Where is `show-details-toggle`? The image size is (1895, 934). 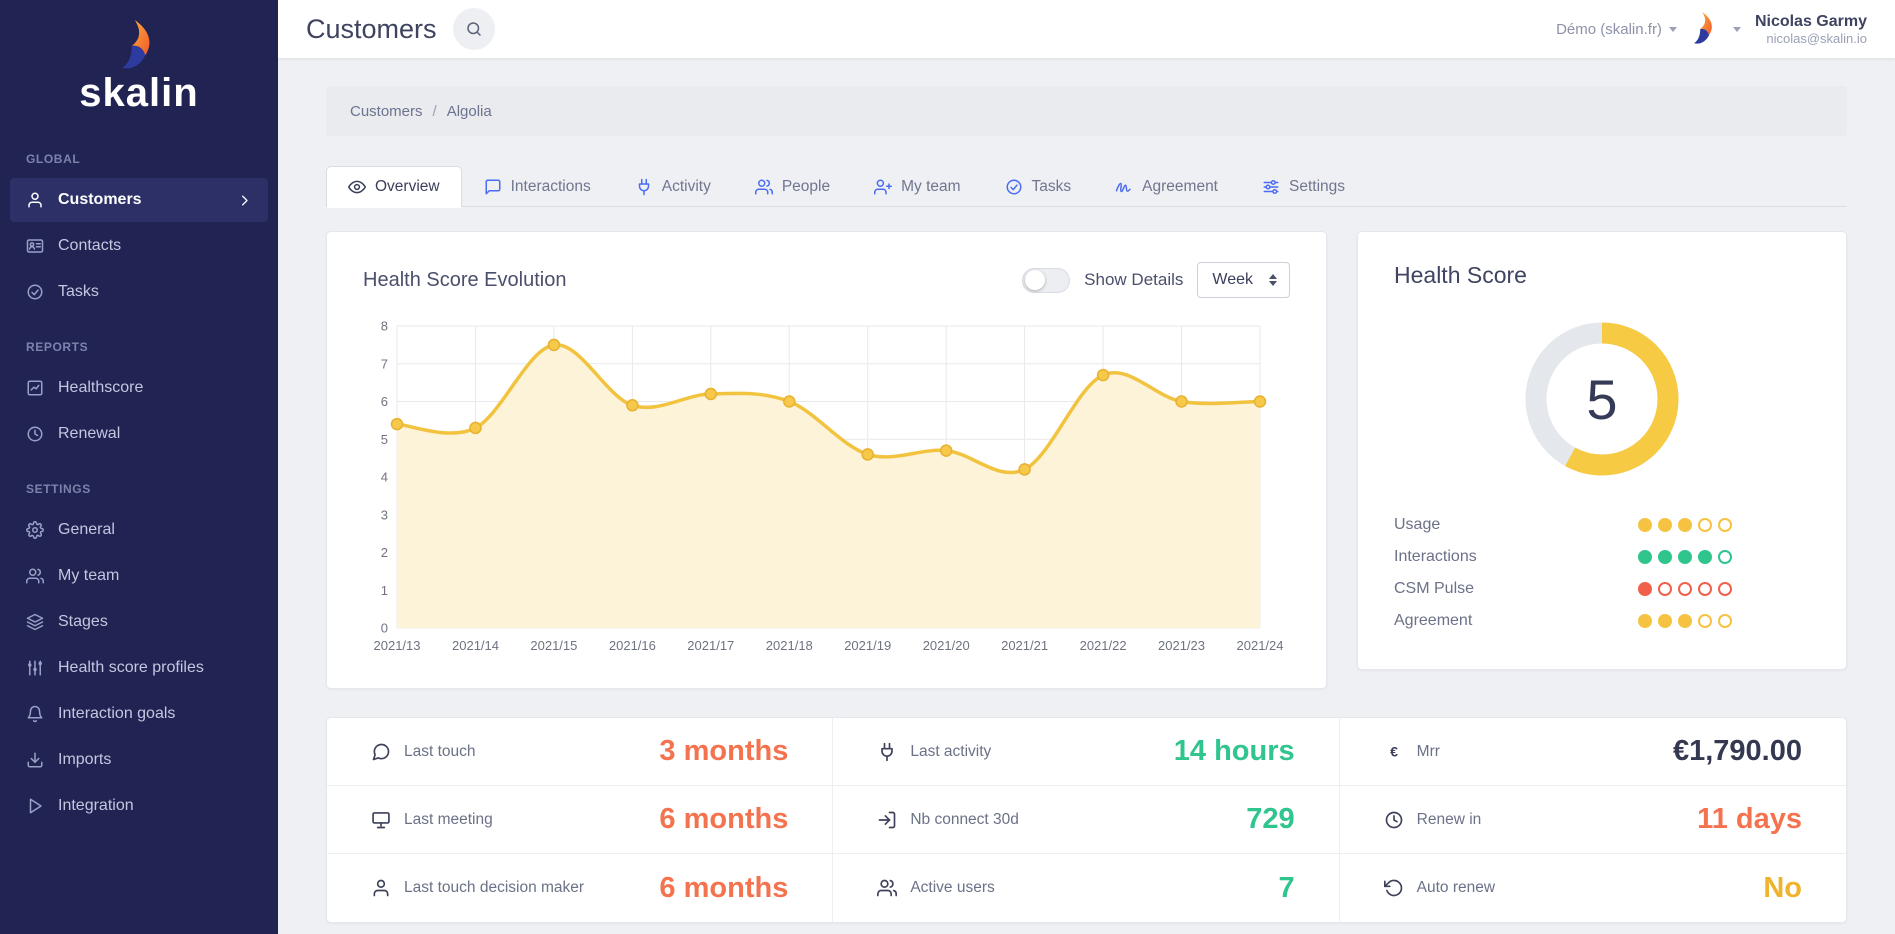
show-details-toggle is located at coordinates (1046, 280).